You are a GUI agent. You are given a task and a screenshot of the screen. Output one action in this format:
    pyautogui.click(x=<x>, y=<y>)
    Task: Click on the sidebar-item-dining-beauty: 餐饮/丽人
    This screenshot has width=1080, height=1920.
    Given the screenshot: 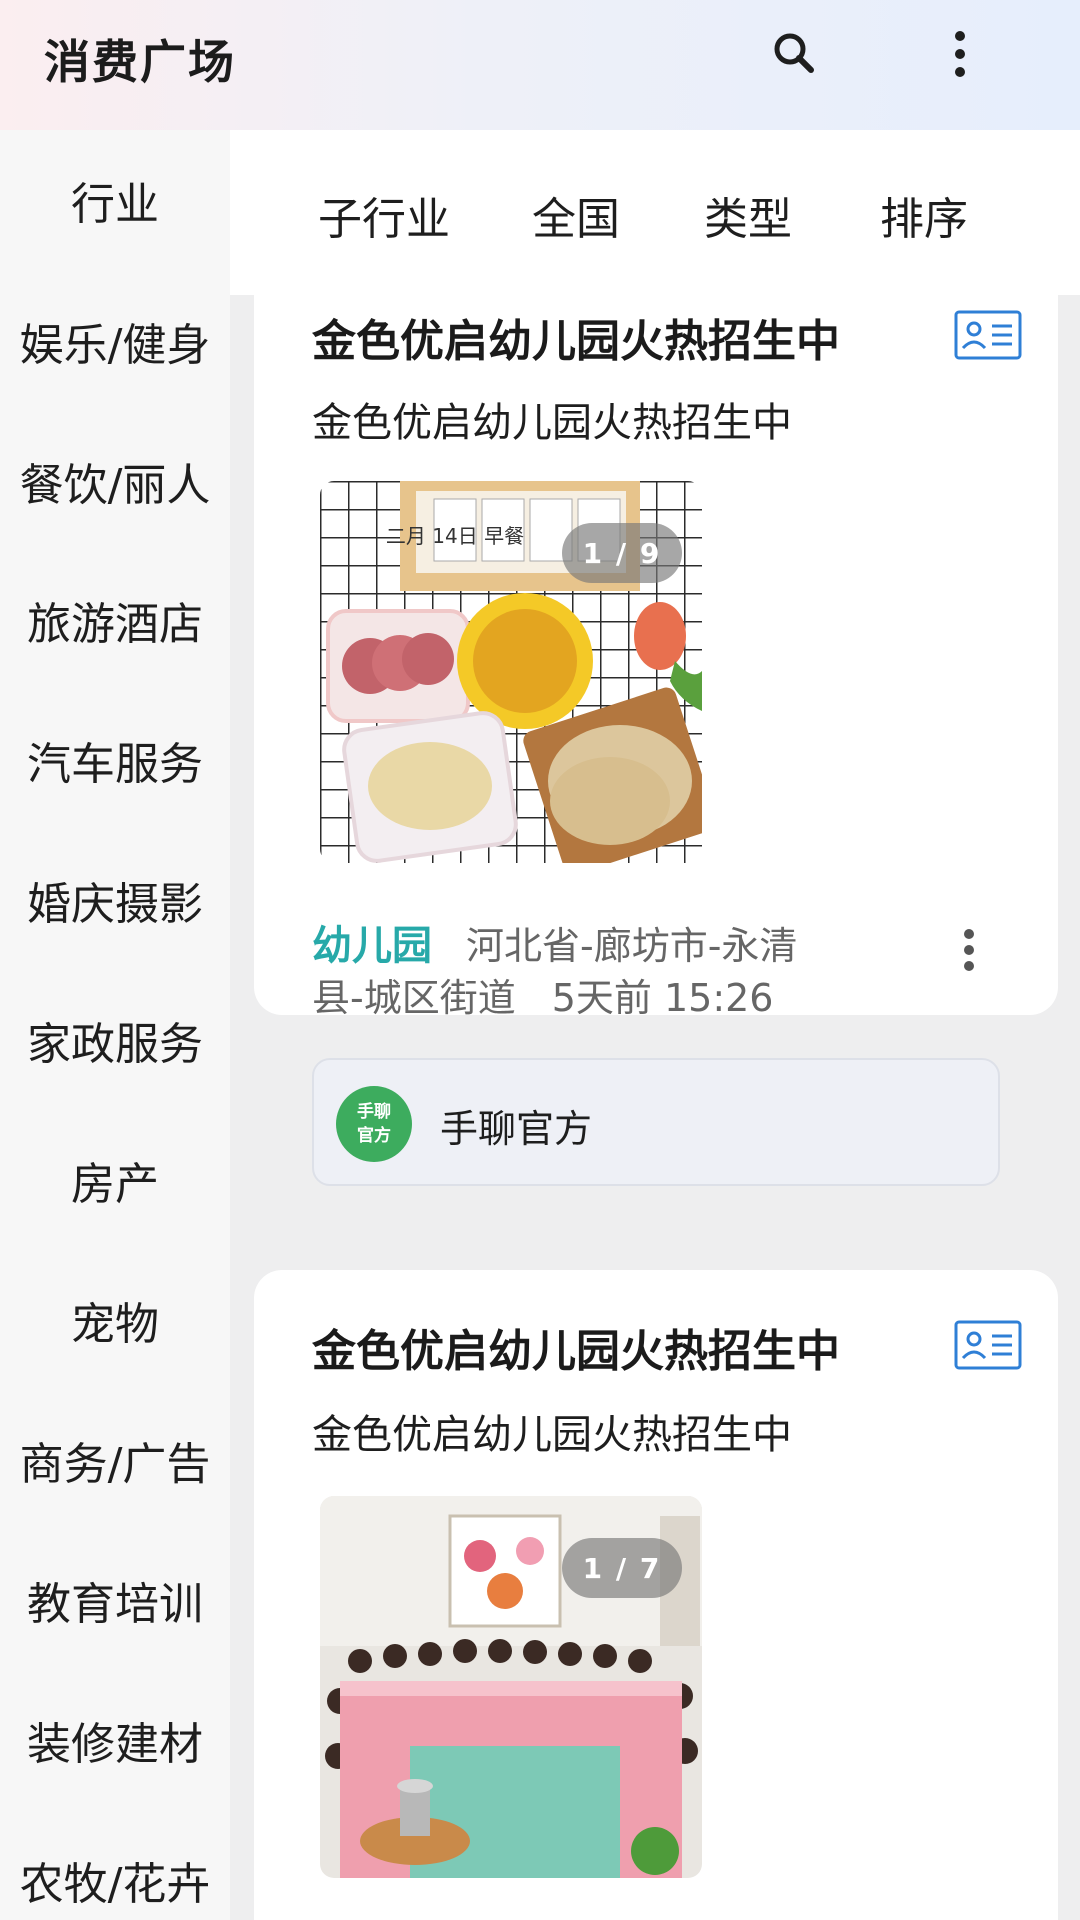 What is the action you would take?
    pyautogui.click(x=115, y=481)
    